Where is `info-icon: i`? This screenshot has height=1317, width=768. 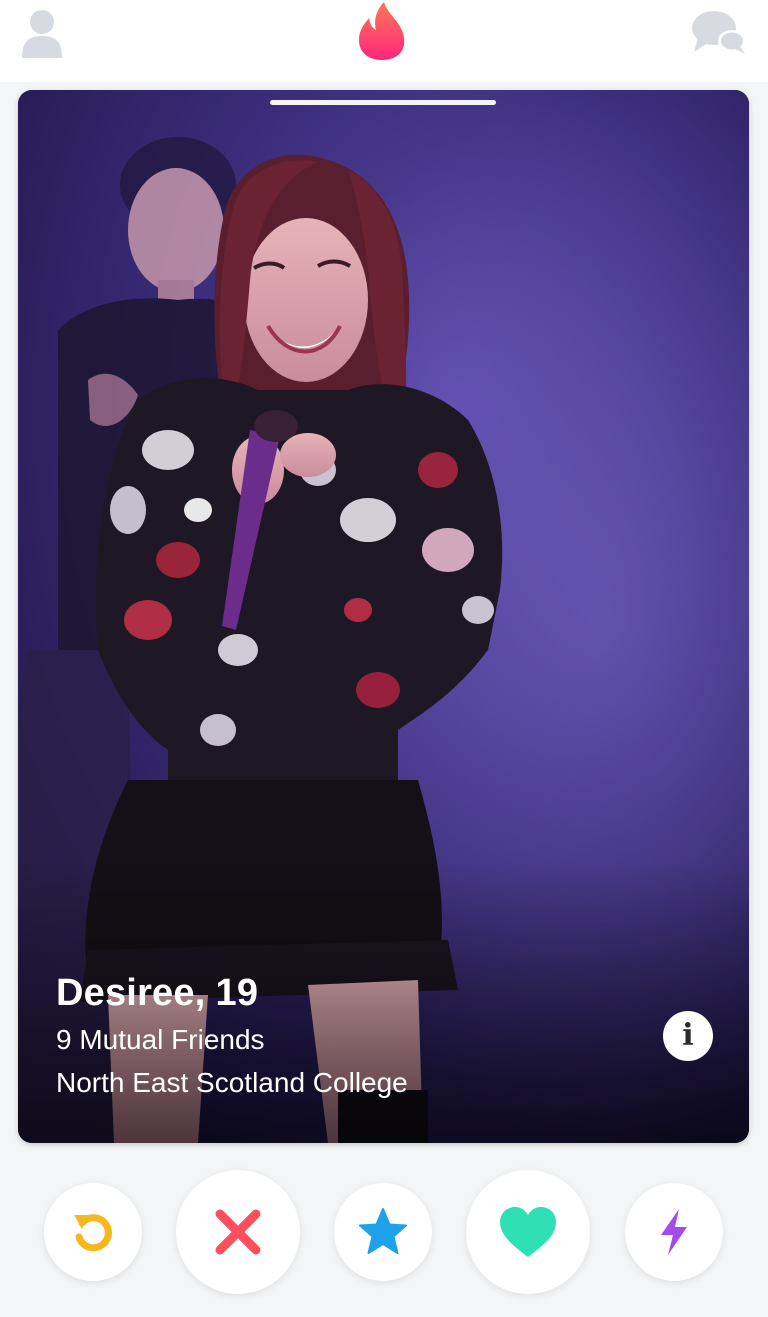 info-icon: i is located at coordinates (688, 1035).